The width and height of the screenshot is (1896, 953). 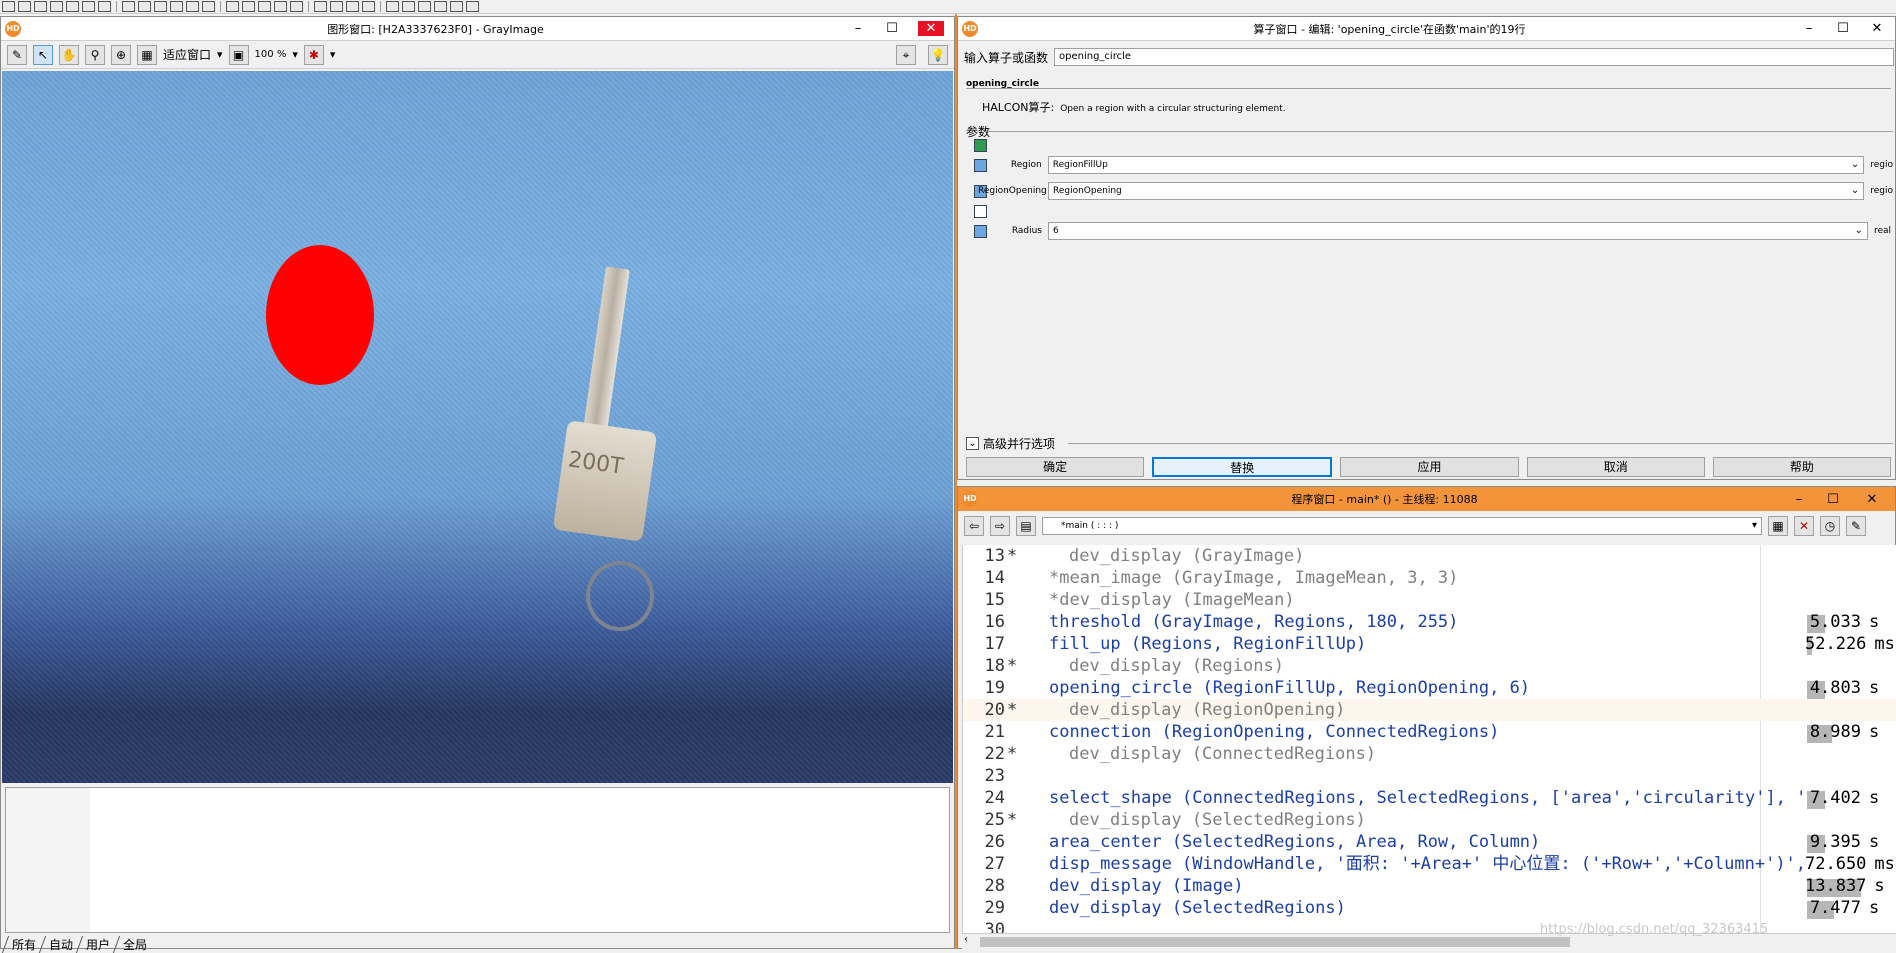 What do you see at coordinates (1456, 165) in the screenshot?
I see `param-region-select: RegionFillUp ⌄` at bounding box center [1456, 165].